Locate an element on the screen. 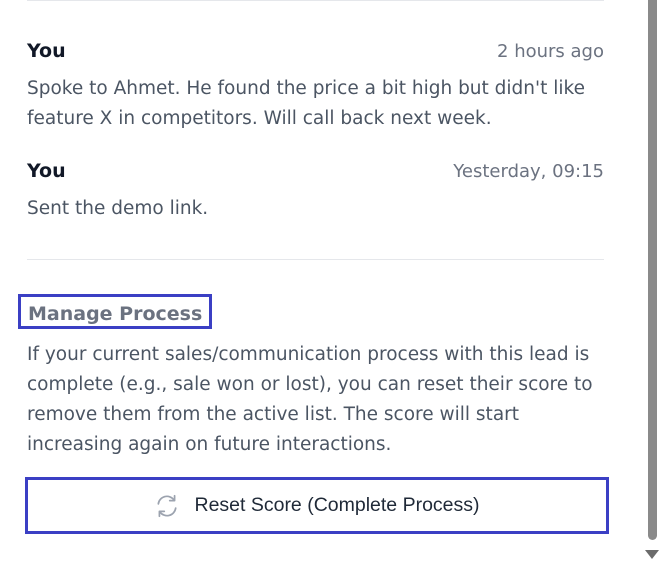 The image size is (660, 562). scrollbar-thumb is located at coordinates (652, 270).